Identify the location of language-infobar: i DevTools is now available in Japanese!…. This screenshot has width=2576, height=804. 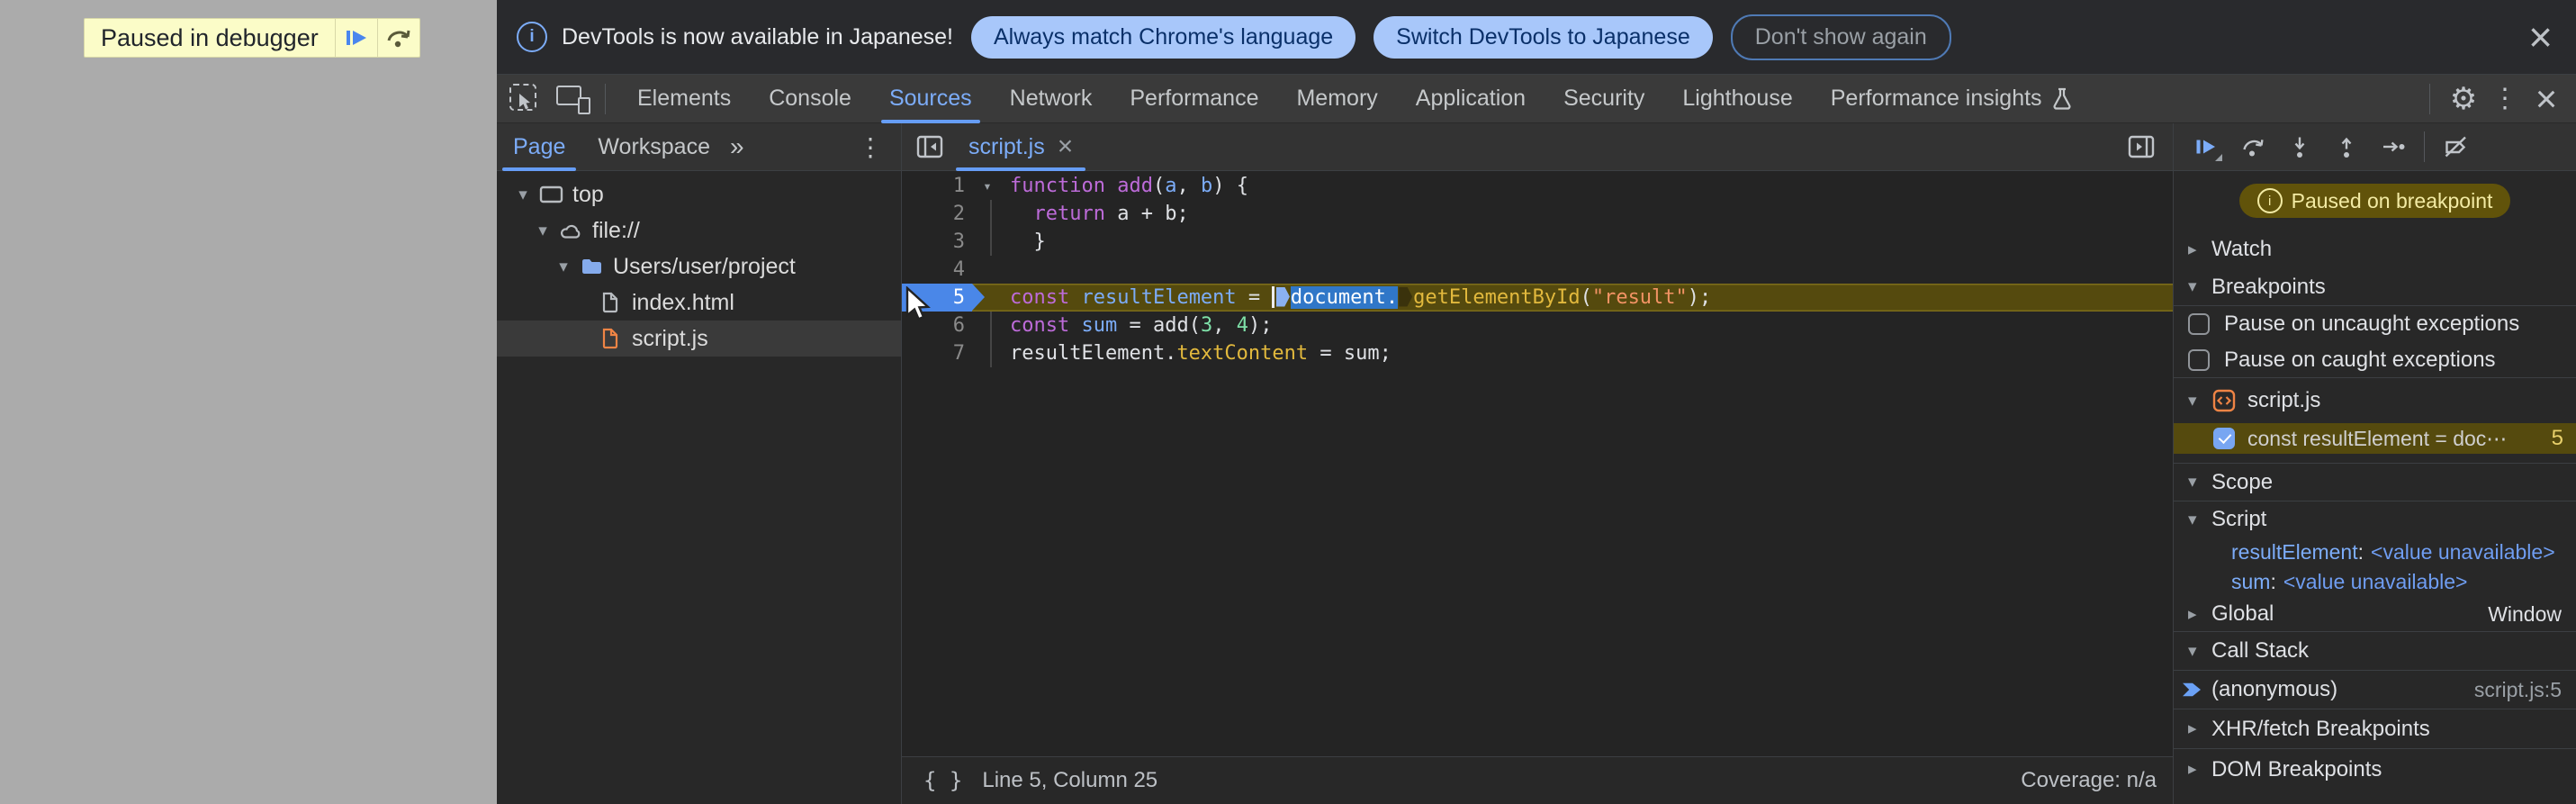
(1536, 37).